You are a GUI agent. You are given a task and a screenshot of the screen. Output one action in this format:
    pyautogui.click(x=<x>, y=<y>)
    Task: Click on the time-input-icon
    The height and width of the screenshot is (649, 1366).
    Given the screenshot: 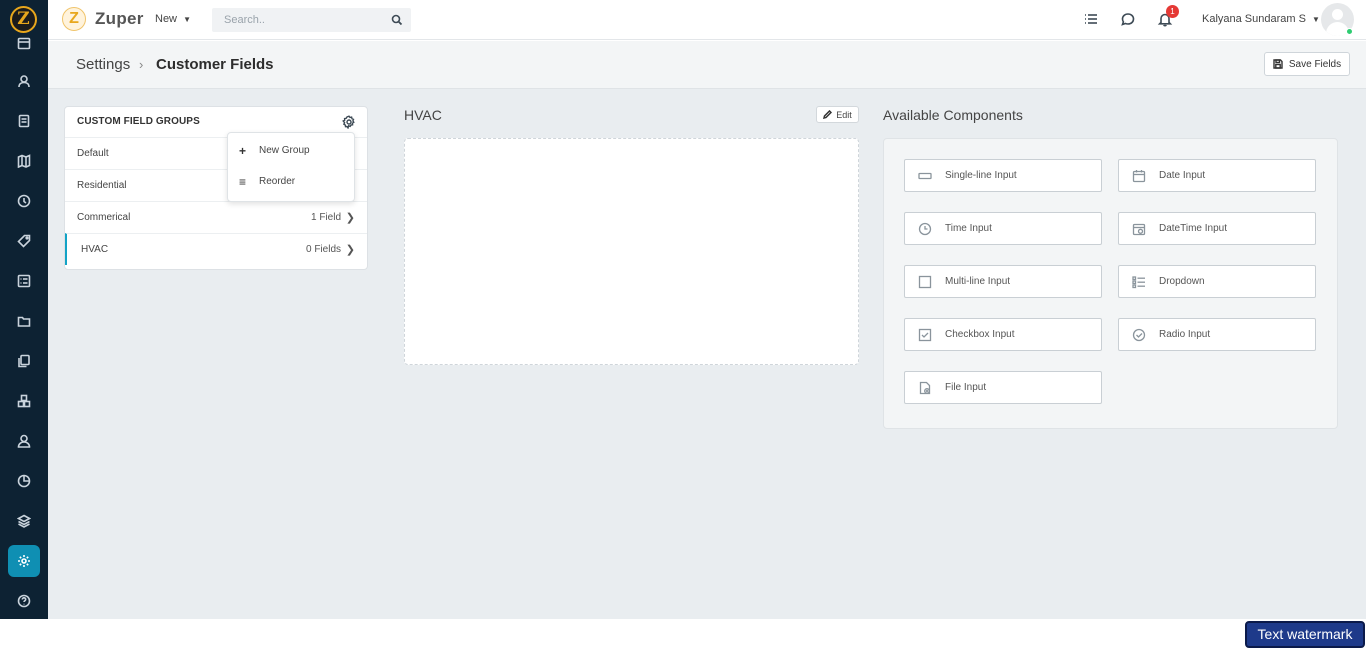 What is the action you would take?
    pyautogui.click(x=925, y=229)
    